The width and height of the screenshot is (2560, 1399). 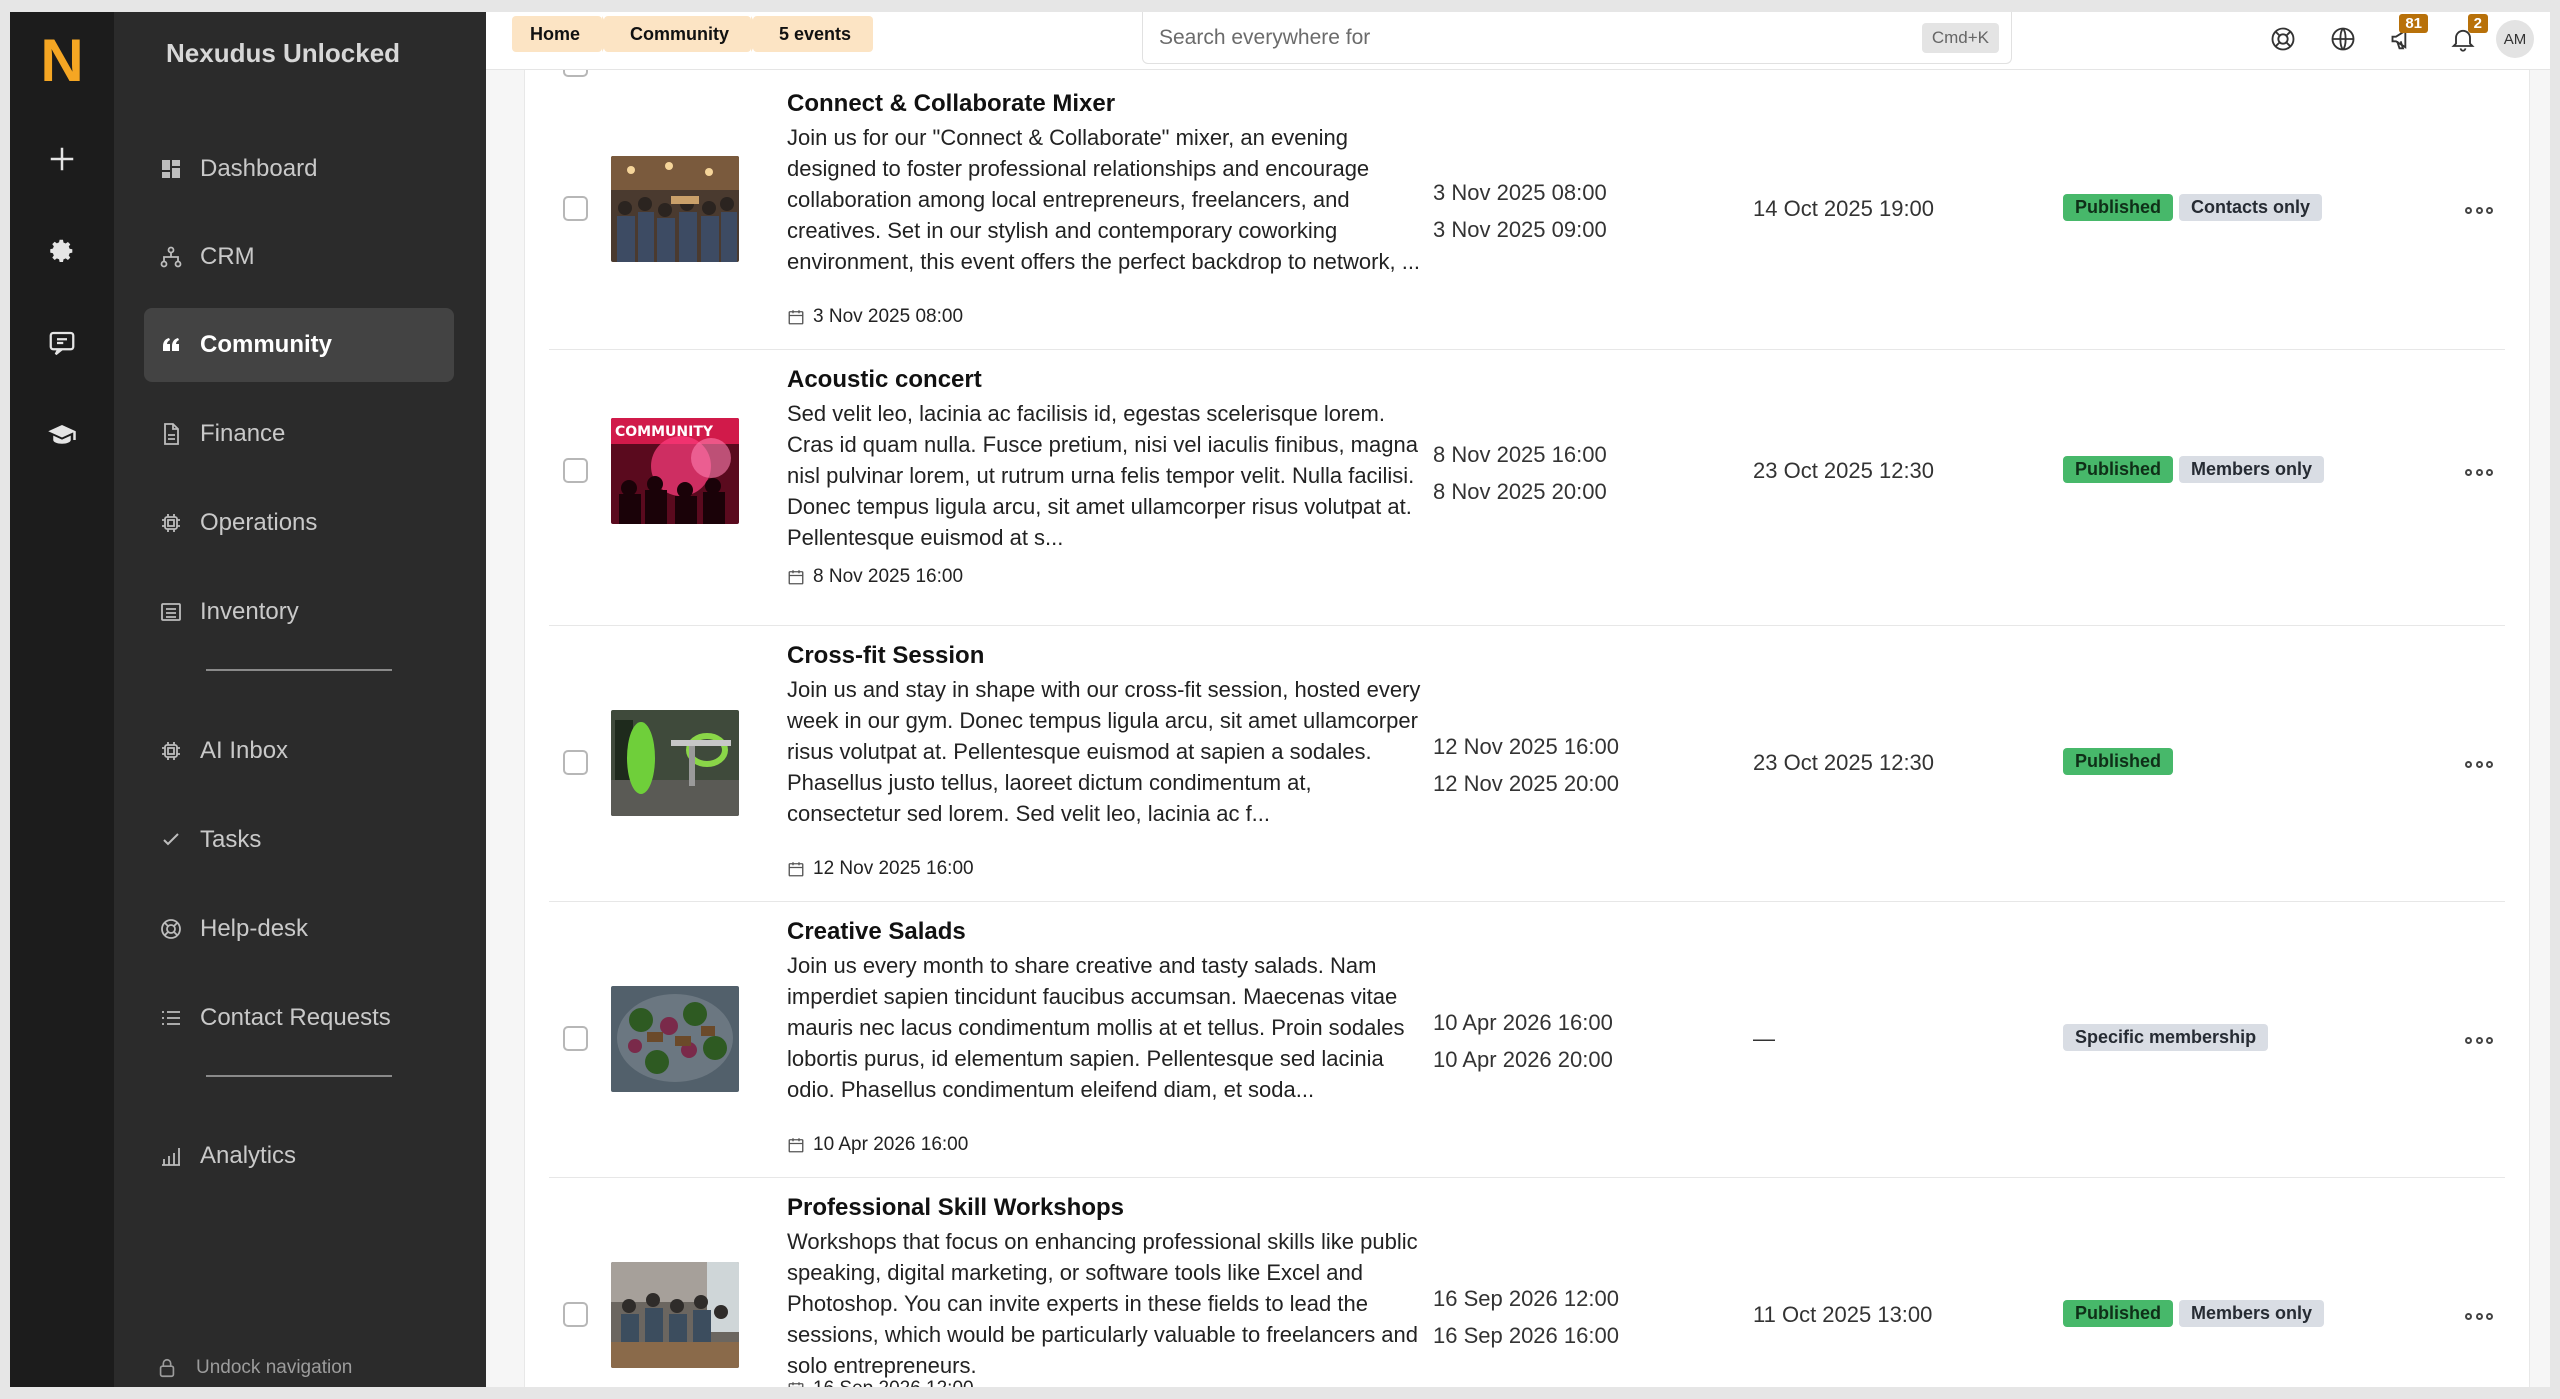 I want to click on visibility-badge: Members only, so click(x=2252, y=1313).